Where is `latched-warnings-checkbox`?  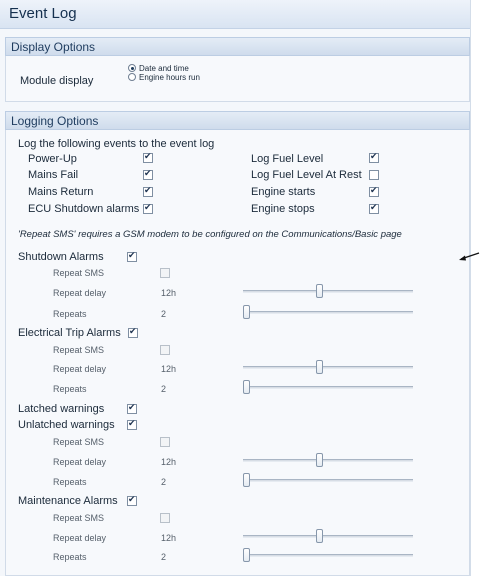
latched-warnings-checkbox is located at coordinates (132, 408).